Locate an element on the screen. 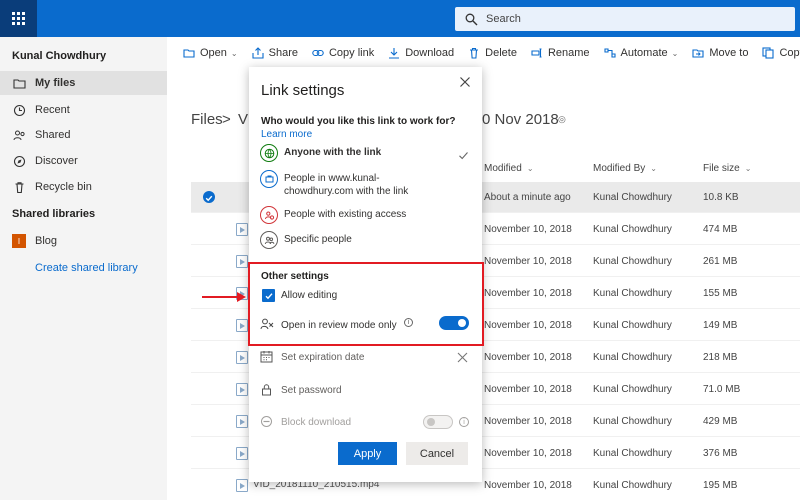  password-field: Set password is located at coordinates (311, 390).